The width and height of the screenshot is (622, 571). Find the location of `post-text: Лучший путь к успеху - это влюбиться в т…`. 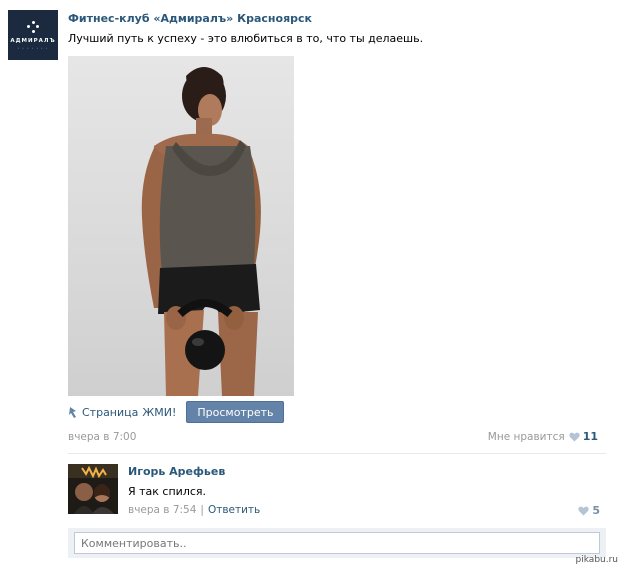

post-text: Лучший путь к успеху - это влюбиться в т… is located at coordinates (246, 38).